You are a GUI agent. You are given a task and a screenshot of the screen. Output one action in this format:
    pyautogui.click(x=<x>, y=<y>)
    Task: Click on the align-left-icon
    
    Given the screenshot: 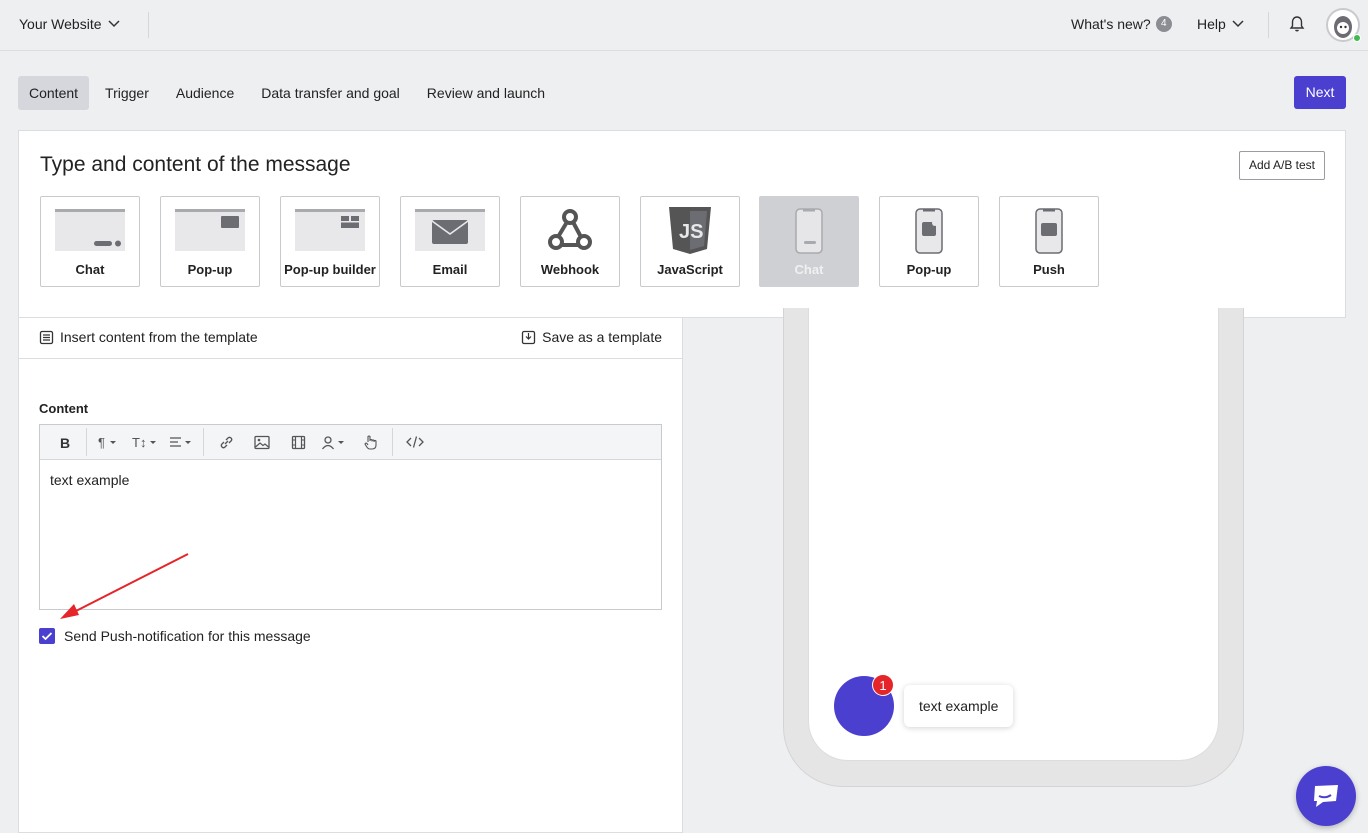 What is the action you would take?
    pyautogui.click(x=180, y=442)
    